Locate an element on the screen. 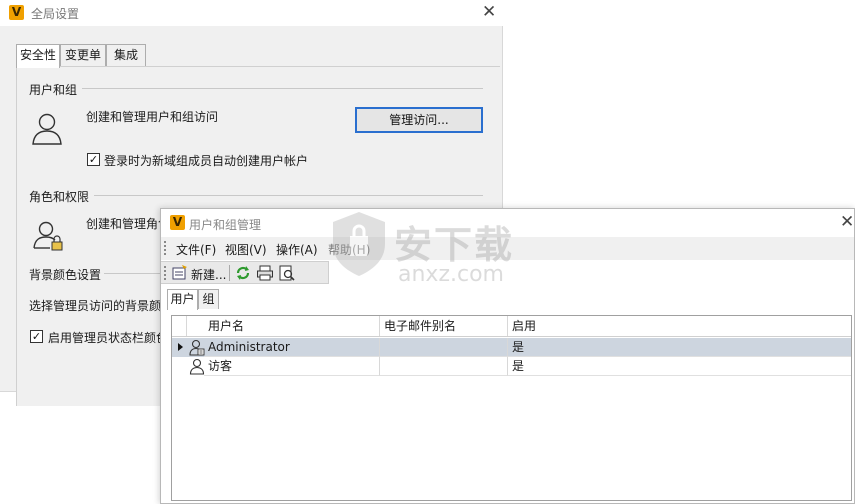 This screenshot has height=504, width=855. cell-username: 访客 is located at coordinates (292, 366).